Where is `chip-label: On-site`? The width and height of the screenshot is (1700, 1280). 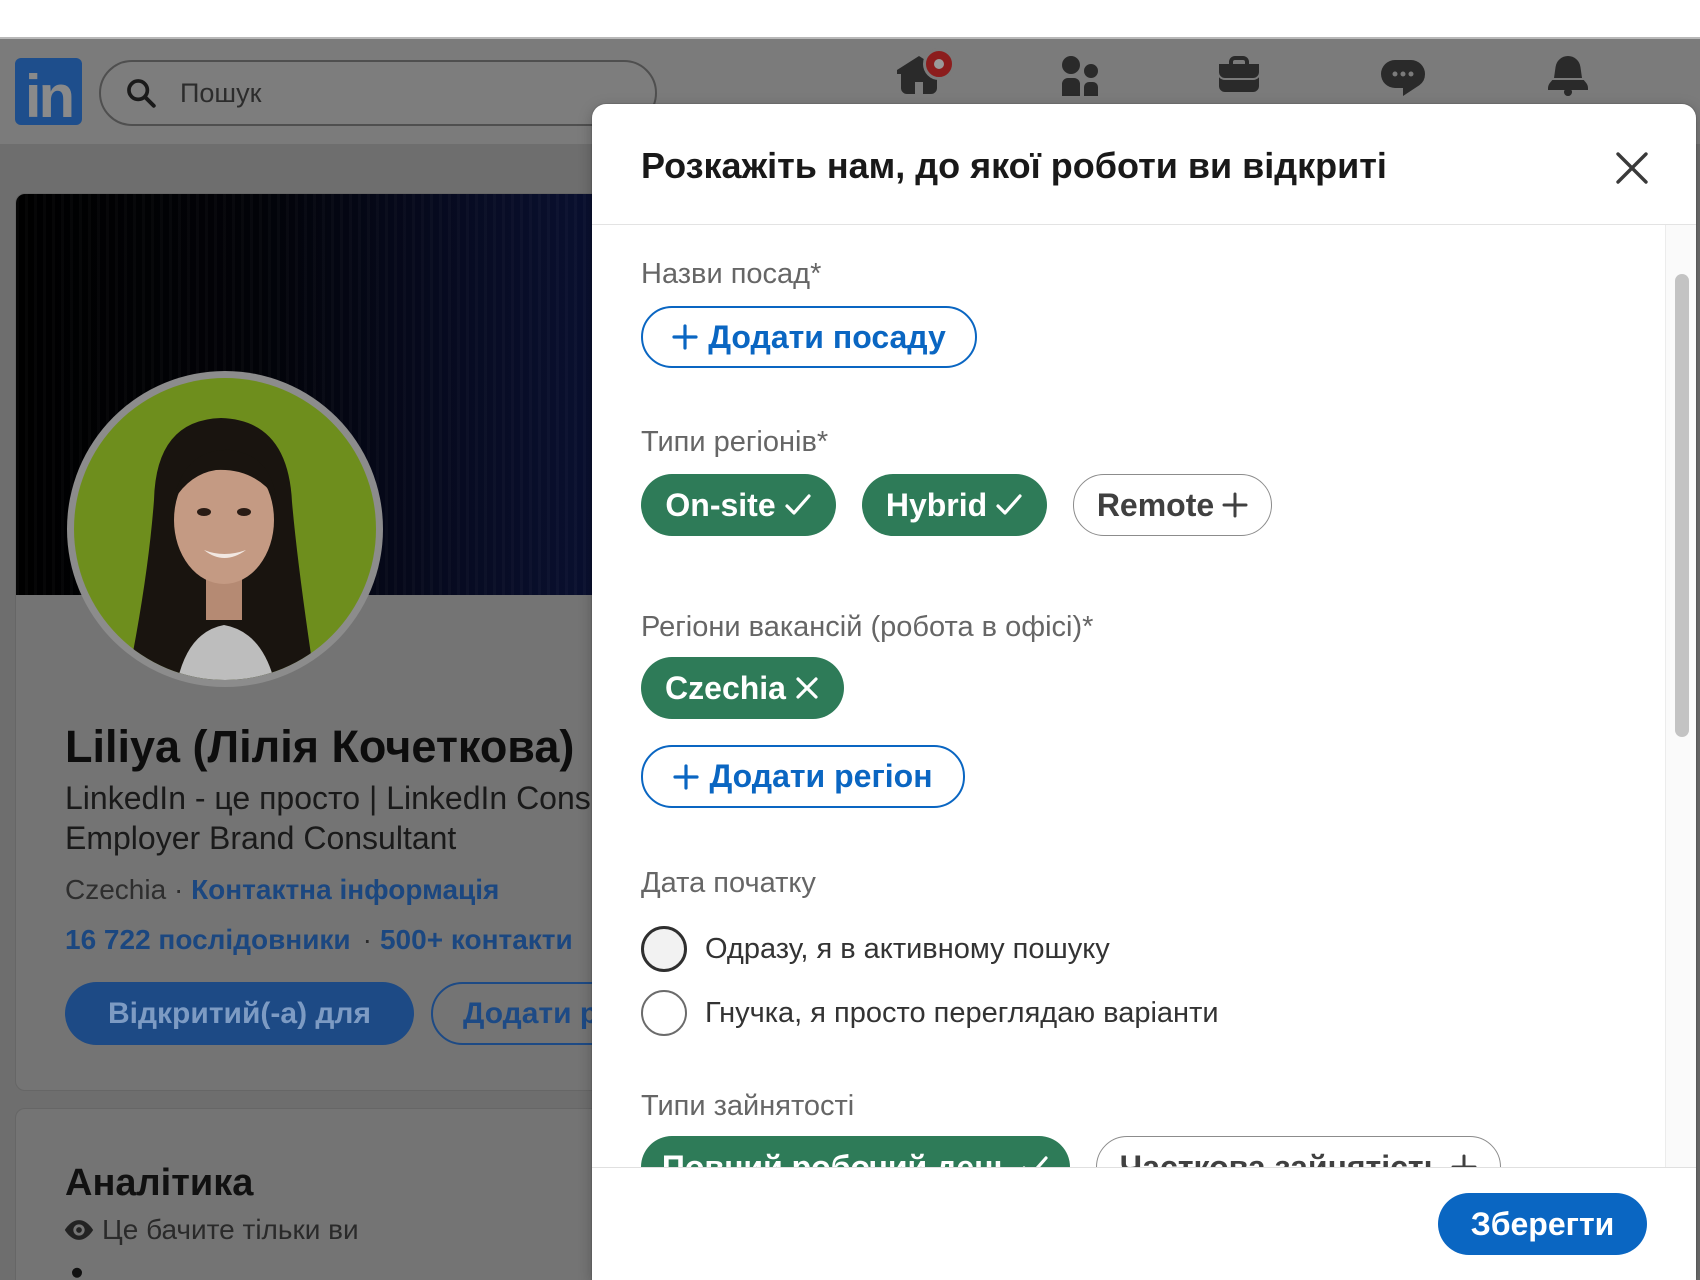
chip-label: On-site is located at coordinates (720, 504).